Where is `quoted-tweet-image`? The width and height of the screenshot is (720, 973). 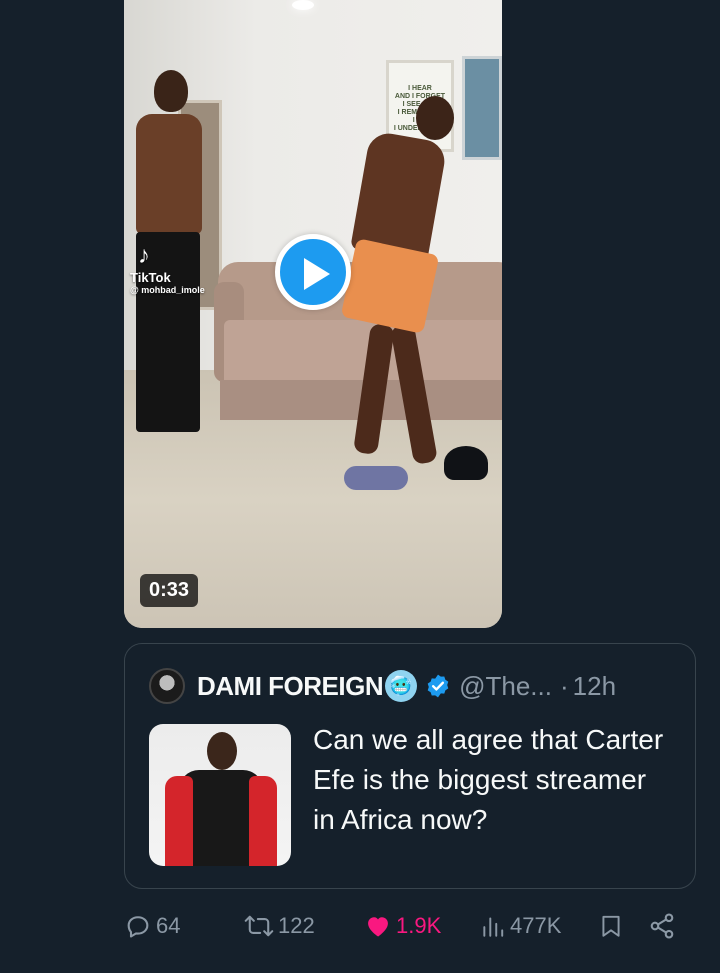
quoted-tweet-image is located at coordinates (220, 795).